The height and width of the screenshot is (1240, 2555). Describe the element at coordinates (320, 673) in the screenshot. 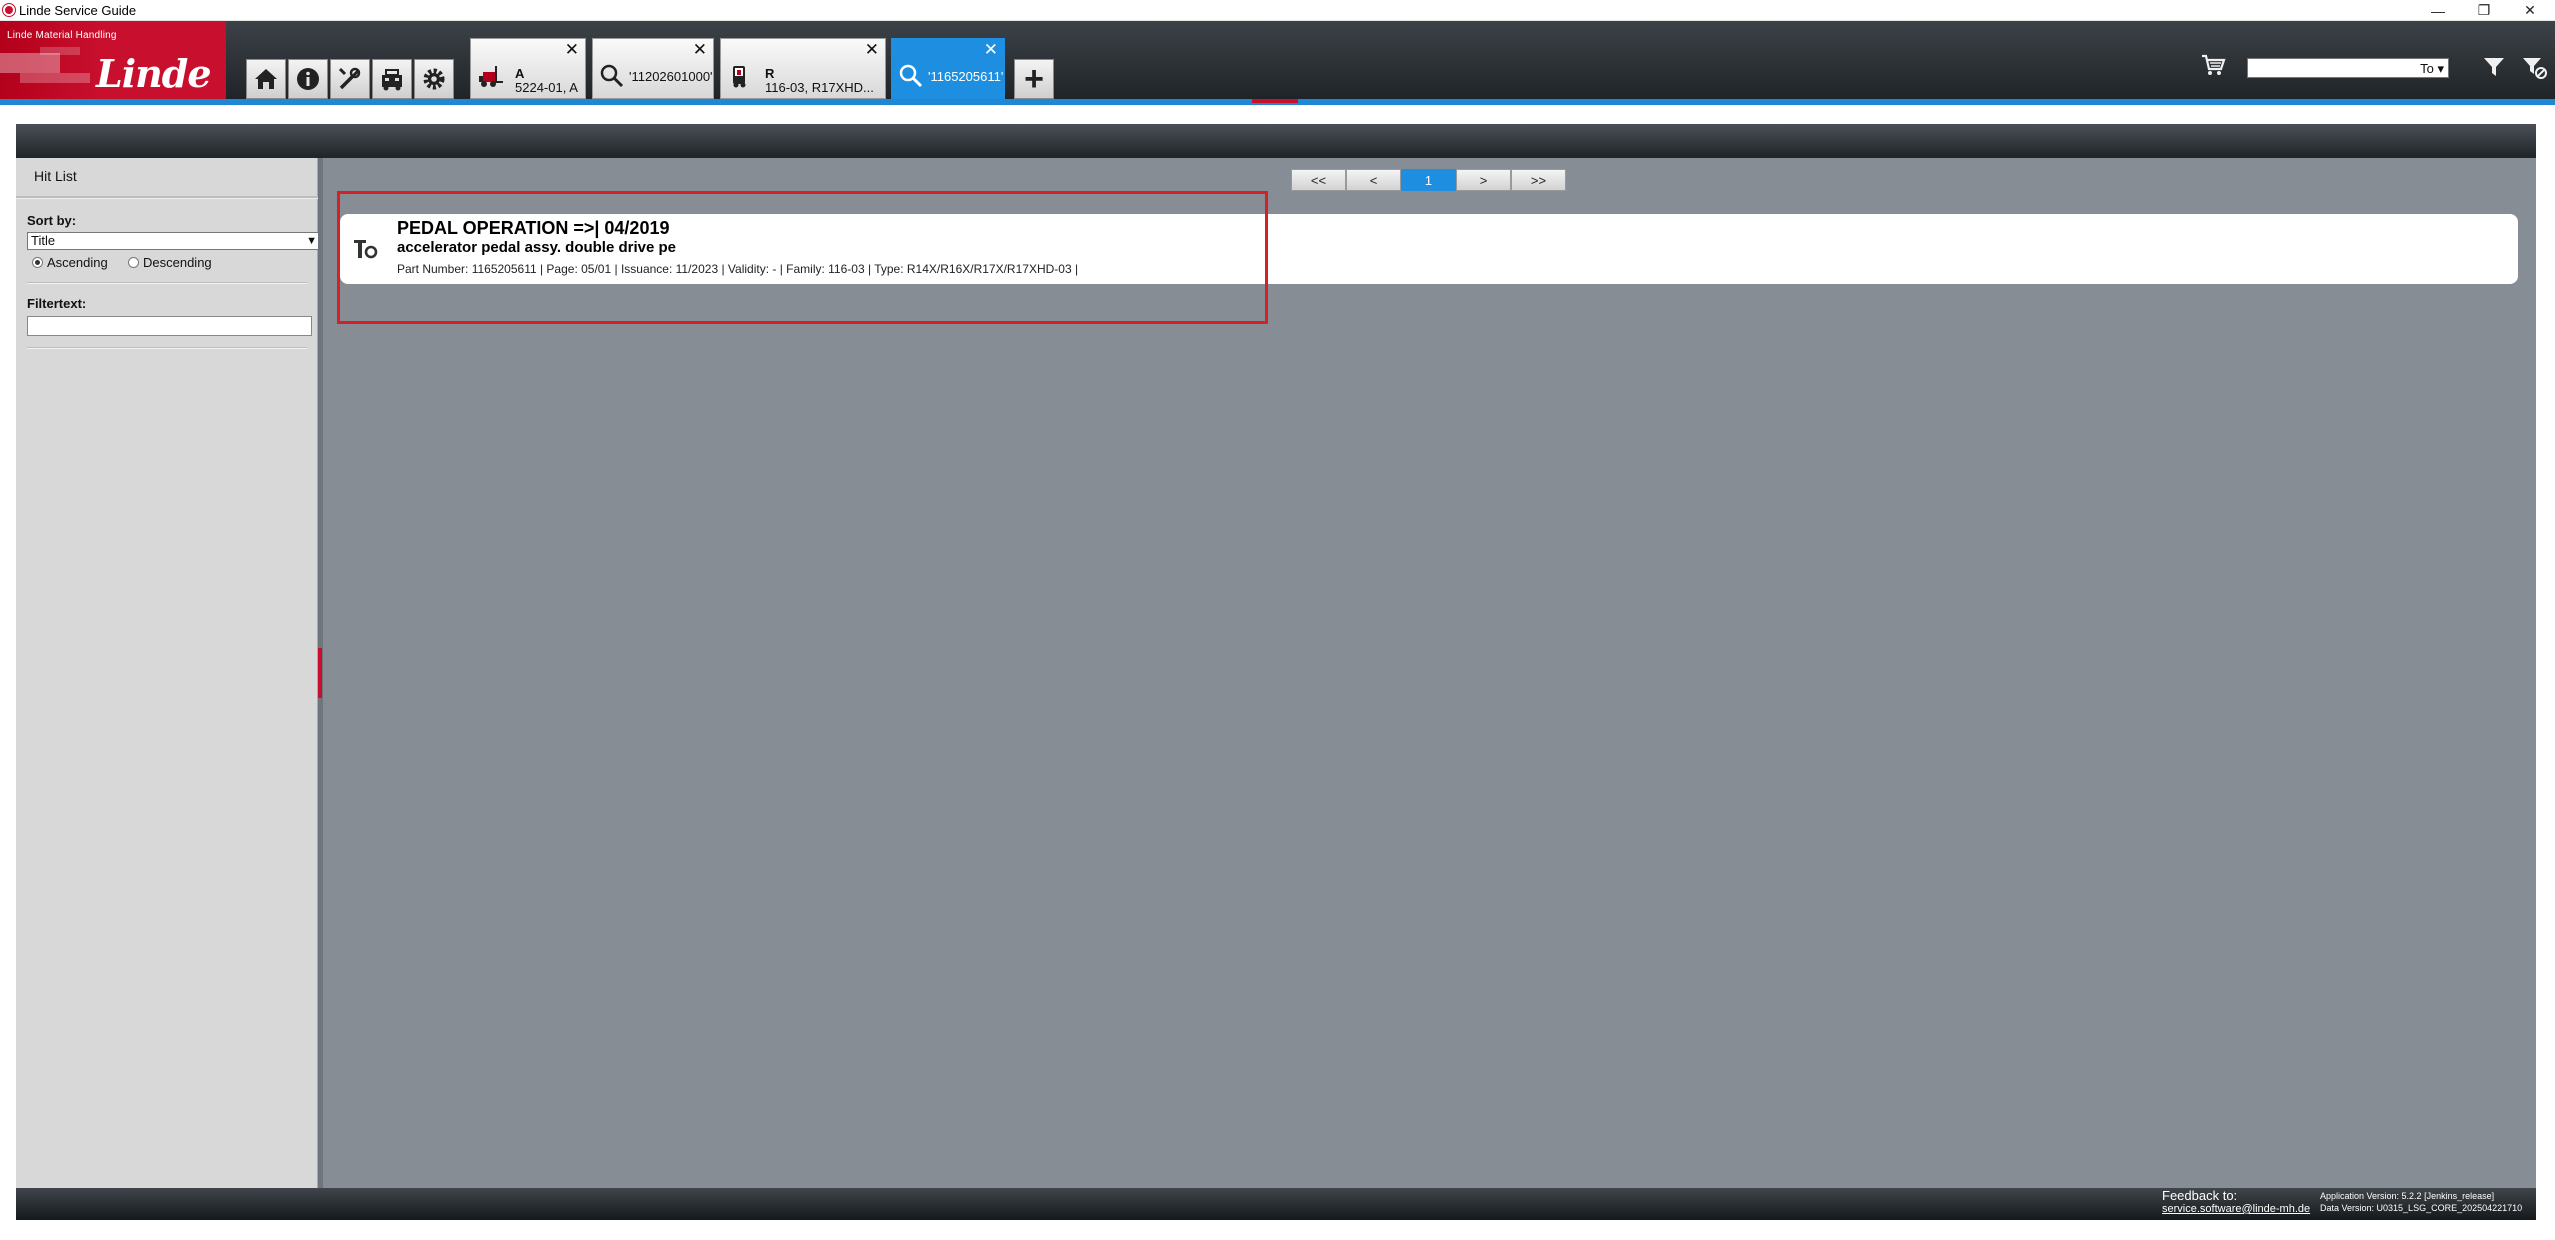

I see `splitter-handle` at that location.